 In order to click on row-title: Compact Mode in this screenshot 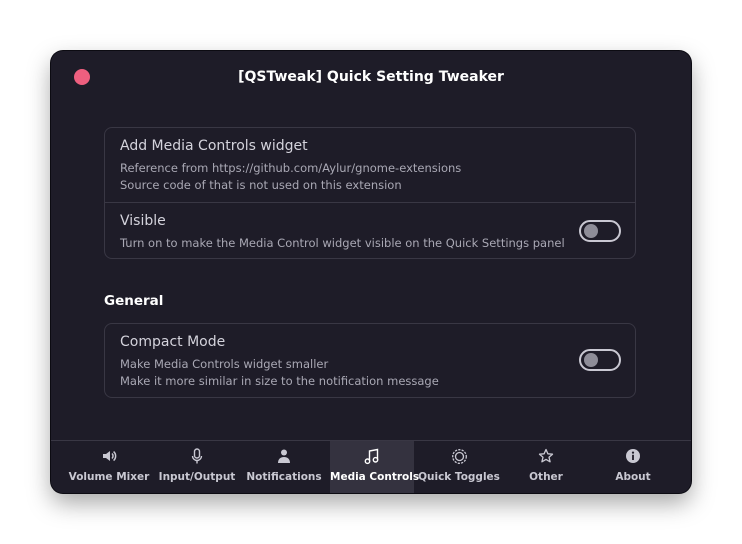, I will do `click(173, 342)`.